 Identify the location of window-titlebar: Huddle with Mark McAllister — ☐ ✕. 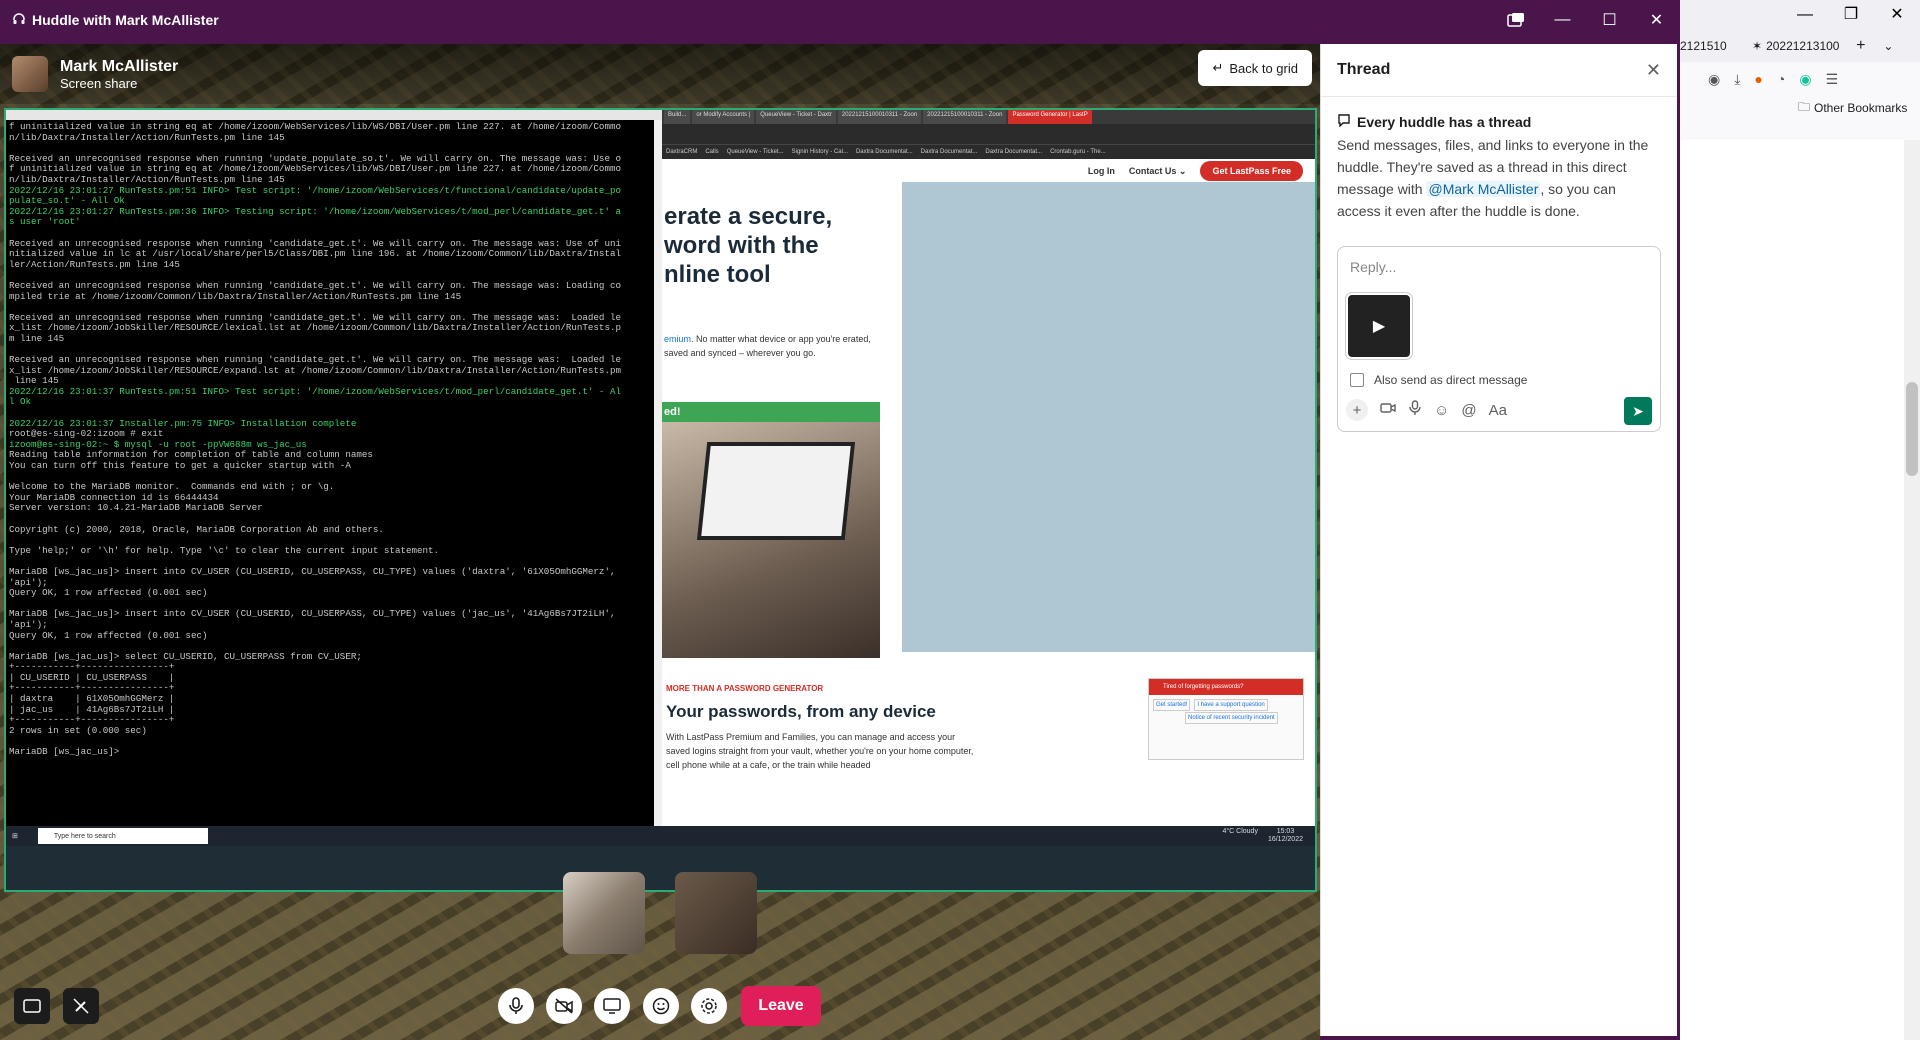
(840, 20).